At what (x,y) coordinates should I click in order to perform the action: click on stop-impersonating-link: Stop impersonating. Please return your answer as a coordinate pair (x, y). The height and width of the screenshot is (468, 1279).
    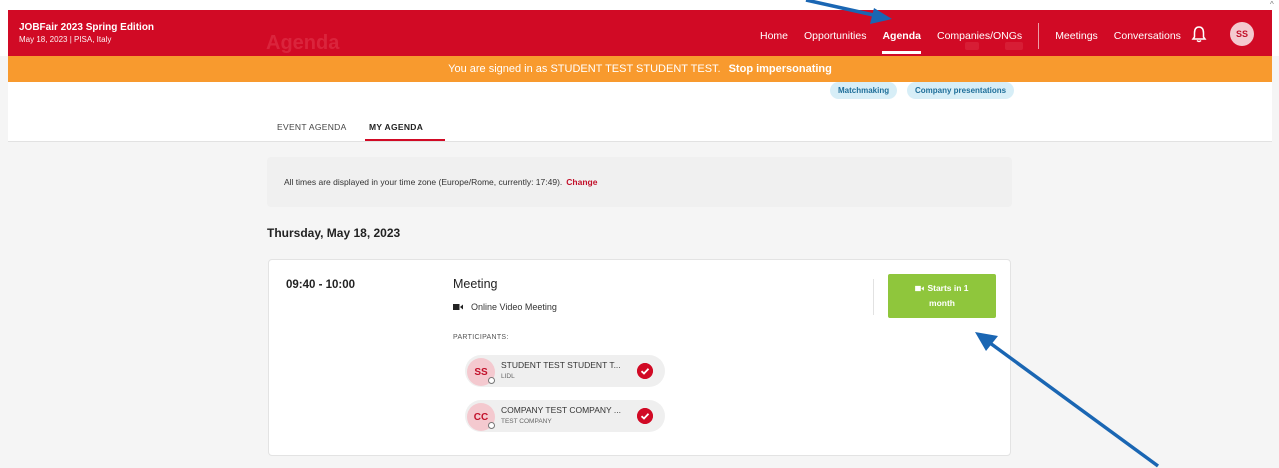
    Looking at the image, I should click on (780, 69).